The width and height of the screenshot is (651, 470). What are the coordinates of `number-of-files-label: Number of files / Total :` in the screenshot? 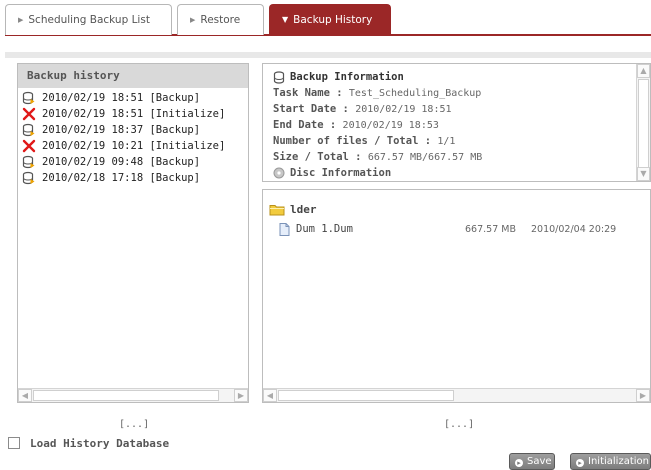 It's located at (352, 141).